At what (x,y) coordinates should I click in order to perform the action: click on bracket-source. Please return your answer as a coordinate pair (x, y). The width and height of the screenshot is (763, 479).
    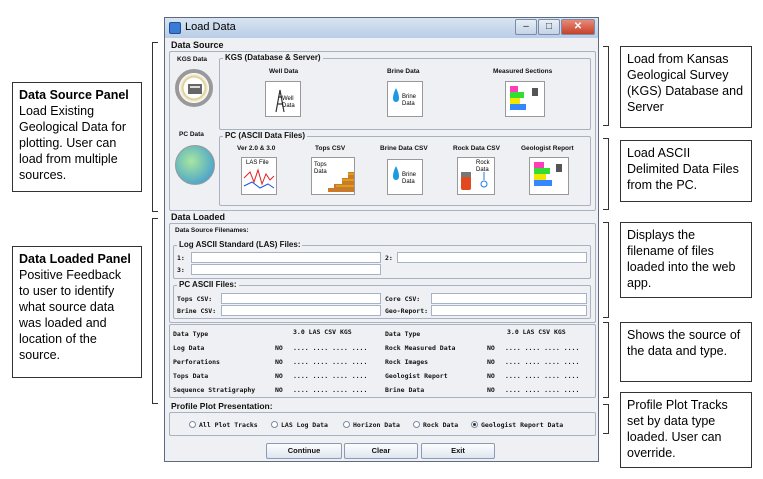
    Looking at the image, I should click on (155, 127).